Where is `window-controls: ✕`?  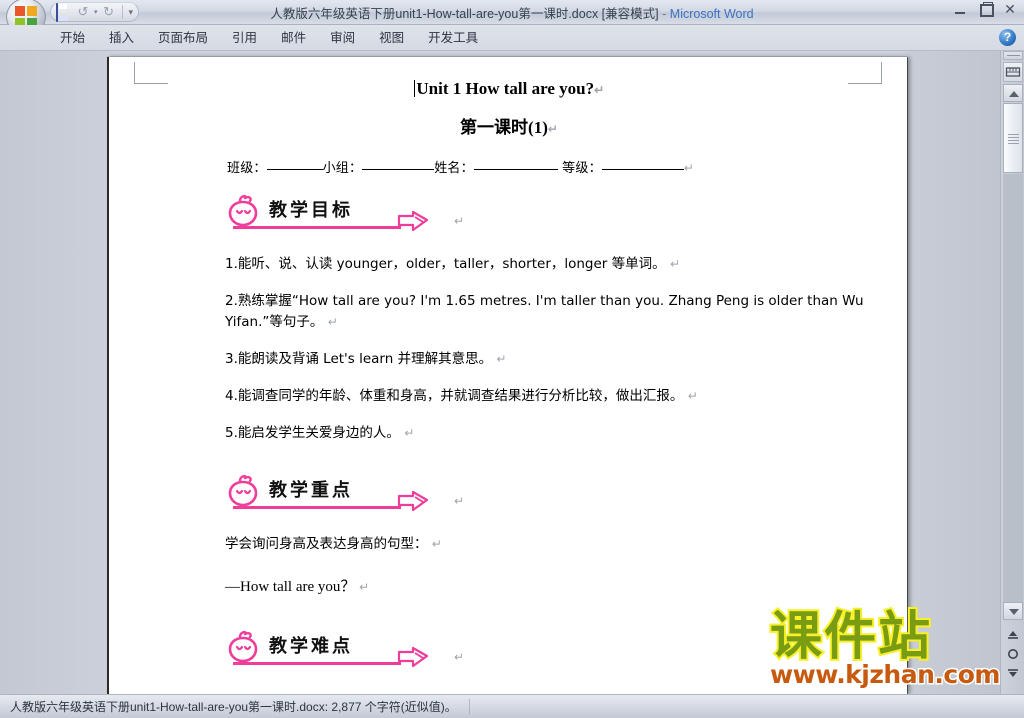
window-controls: ✕ is located at coordinates (985, 9).